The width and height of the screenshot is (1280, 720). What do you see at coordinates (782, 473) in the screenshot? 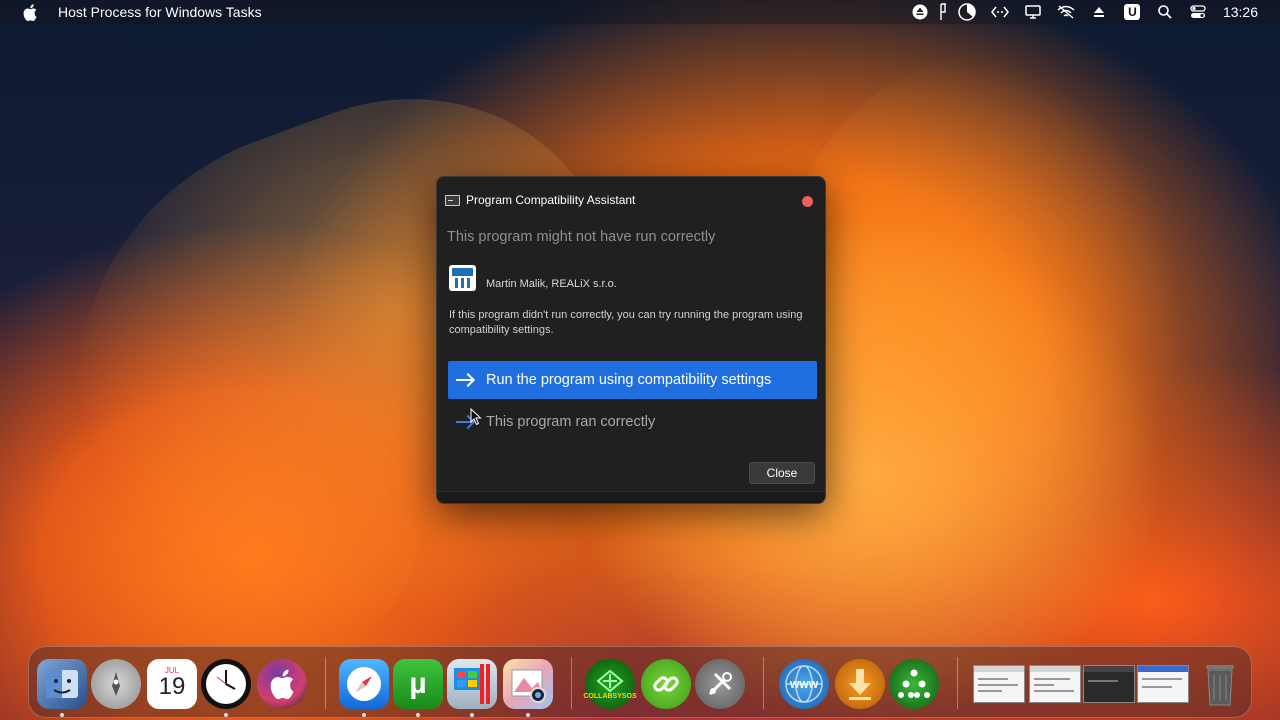
I see `close-button: Close` at bounding box center [782, 473].